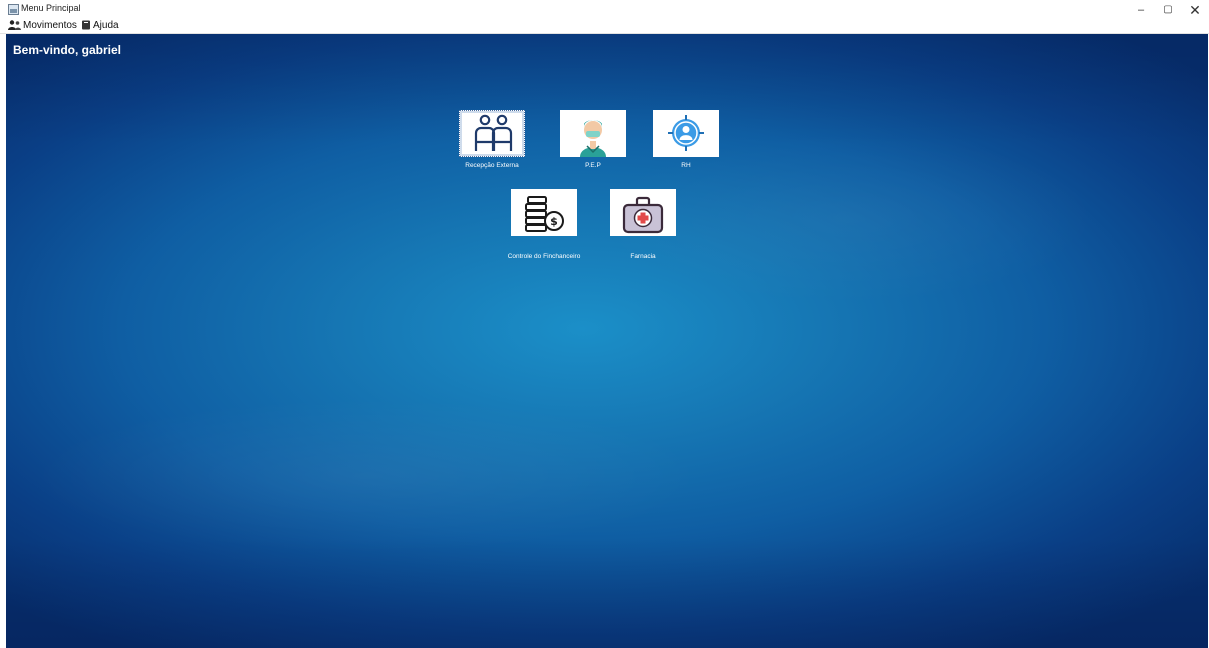 The image size is (1209, 648). What do you see at coordinates (1141, 10) in the screenshot?
I see `minimize-button: –` at bounding box center [1141, 10].